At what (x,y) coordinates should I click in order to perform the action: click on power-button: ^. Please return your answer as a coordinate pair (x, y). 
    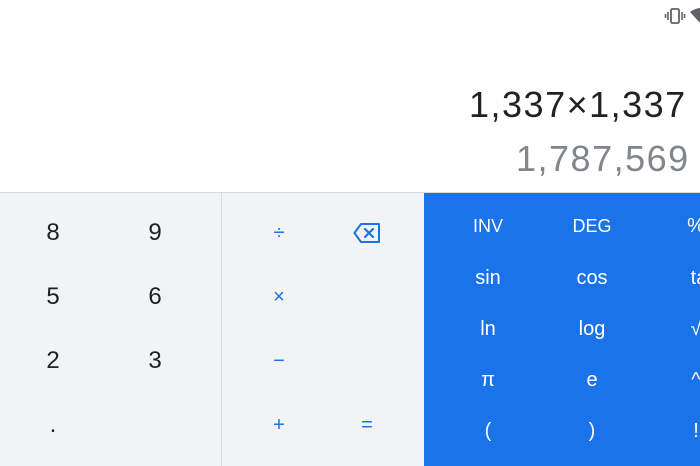
    Looking at the image, I should click on (678, 380).